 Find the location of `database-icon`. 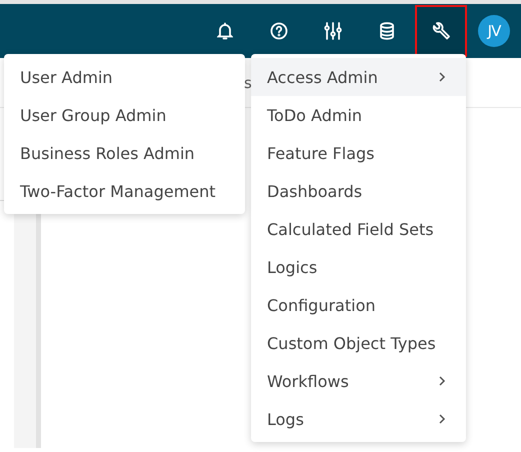

database-icon is located at coordinates (387, 31).